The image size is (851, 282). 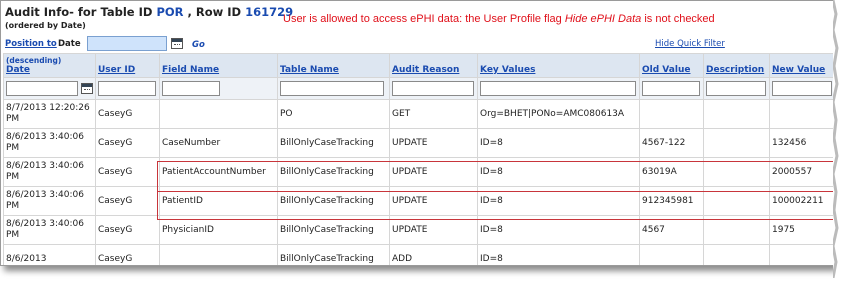 I want to click on cell-date: 8/6/2013, so click(x=49, y=254).